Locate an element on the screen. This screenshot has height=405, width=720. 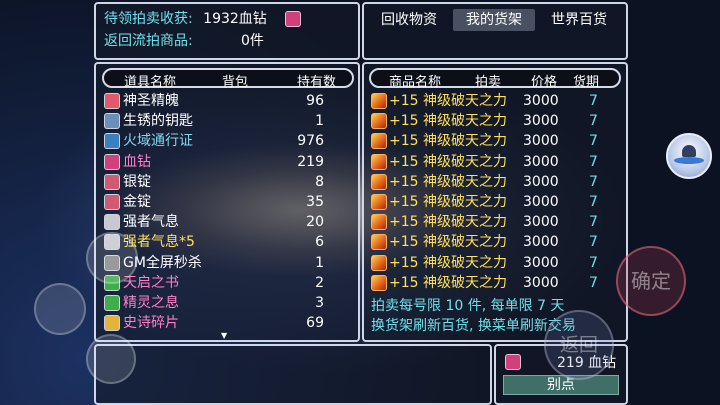
tab-world-store: 世界百货 is located at coordinates (579, 20).